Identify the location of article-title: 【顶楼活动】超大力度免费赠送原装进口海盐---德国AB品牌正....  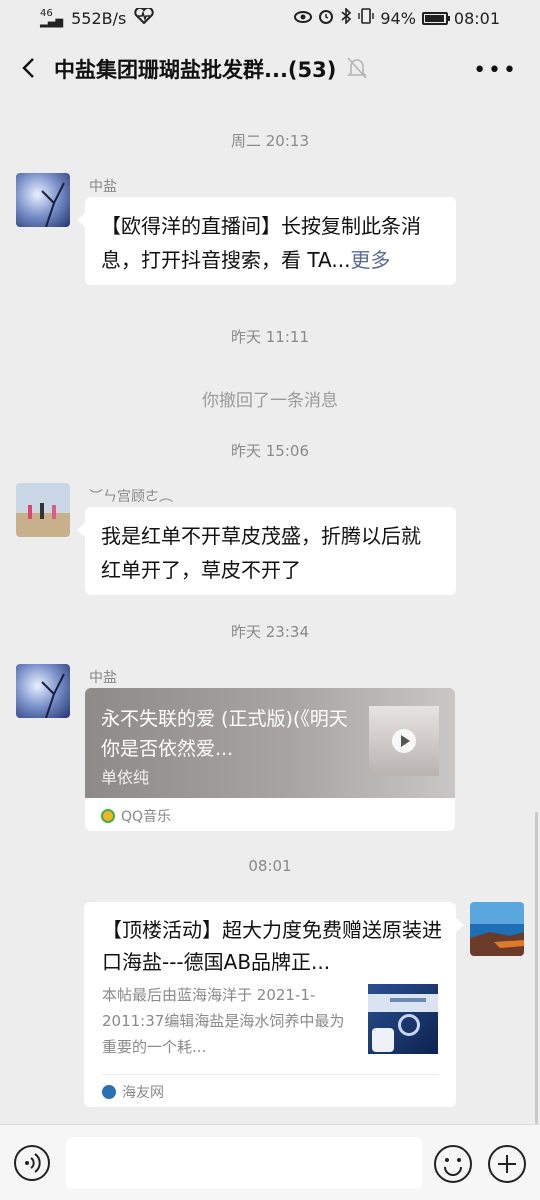
(272, 946).